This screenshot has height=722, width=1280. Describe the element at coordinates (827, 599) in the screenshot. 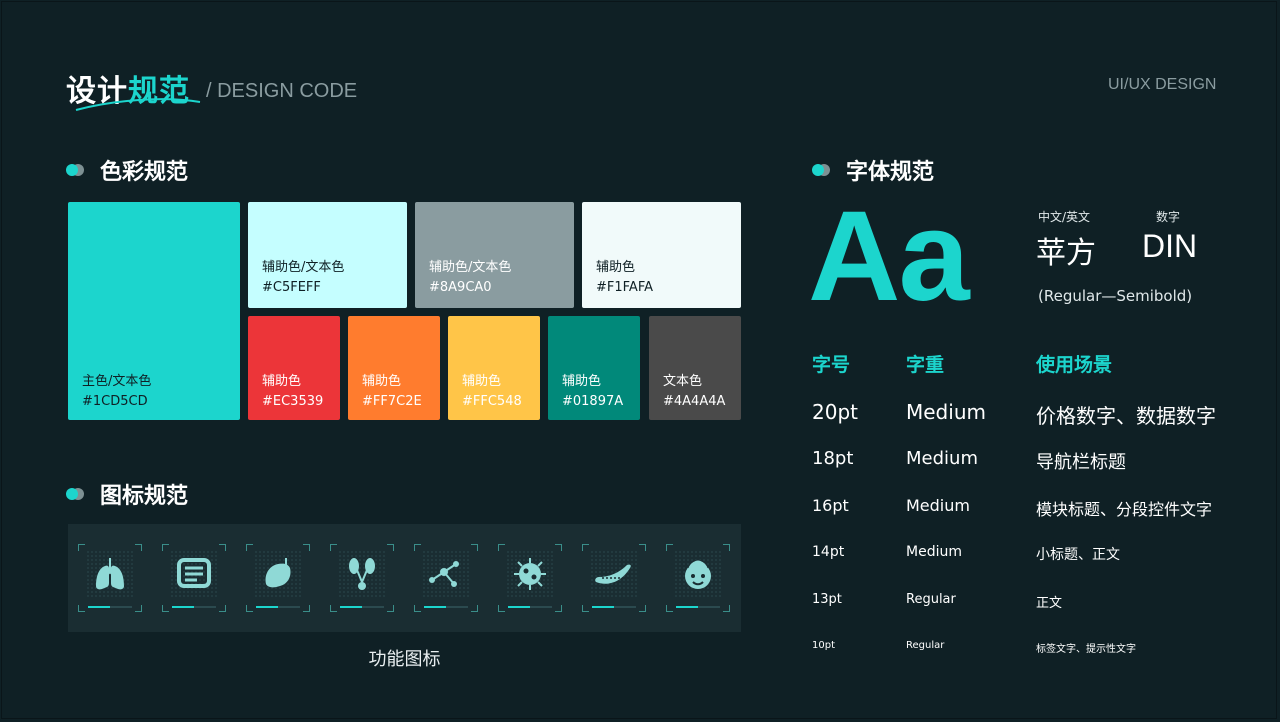

I see `type-size: 13pt` at that location.